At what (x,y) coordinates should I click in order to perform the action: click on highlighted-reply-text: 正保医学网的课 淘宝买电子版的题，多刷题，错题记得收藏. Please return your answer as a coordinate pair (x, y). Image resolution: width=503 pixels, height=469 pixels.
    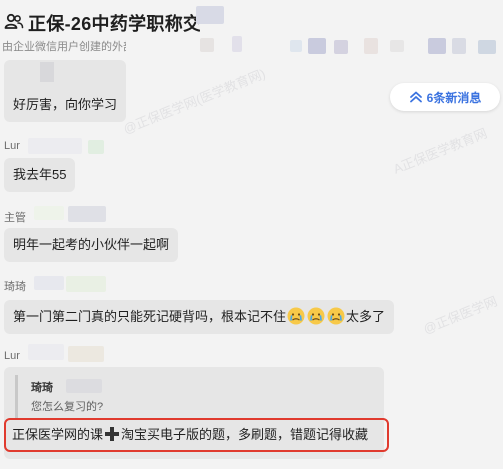
    Looking at the image, I should click on (196, 435).